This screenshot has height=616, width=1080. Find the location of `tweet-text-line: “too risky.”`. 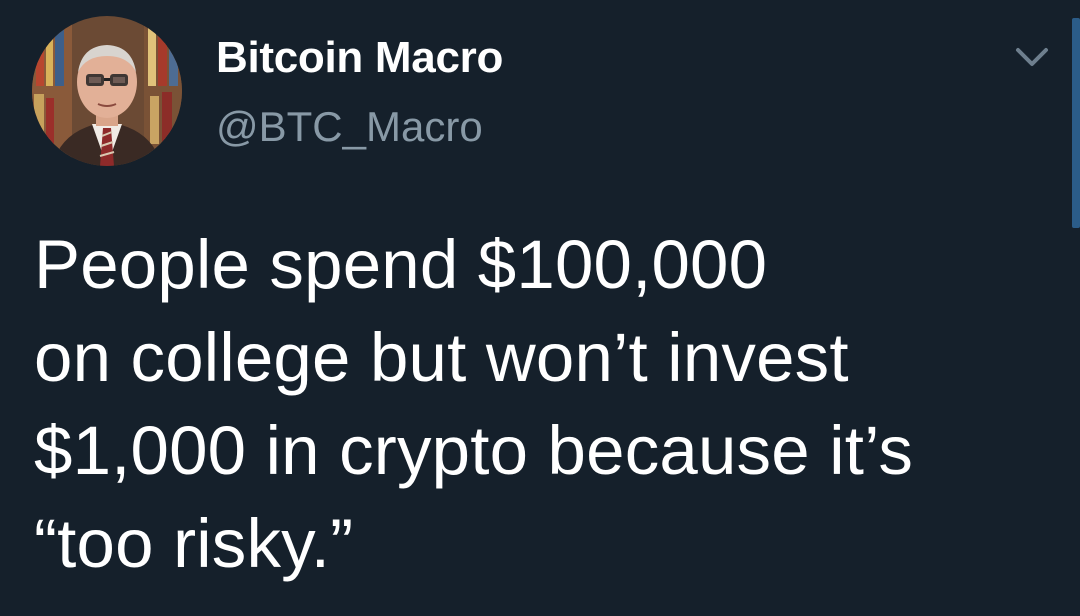

tweet-text-line: “too risky.” is located at coordinates (194, 543).